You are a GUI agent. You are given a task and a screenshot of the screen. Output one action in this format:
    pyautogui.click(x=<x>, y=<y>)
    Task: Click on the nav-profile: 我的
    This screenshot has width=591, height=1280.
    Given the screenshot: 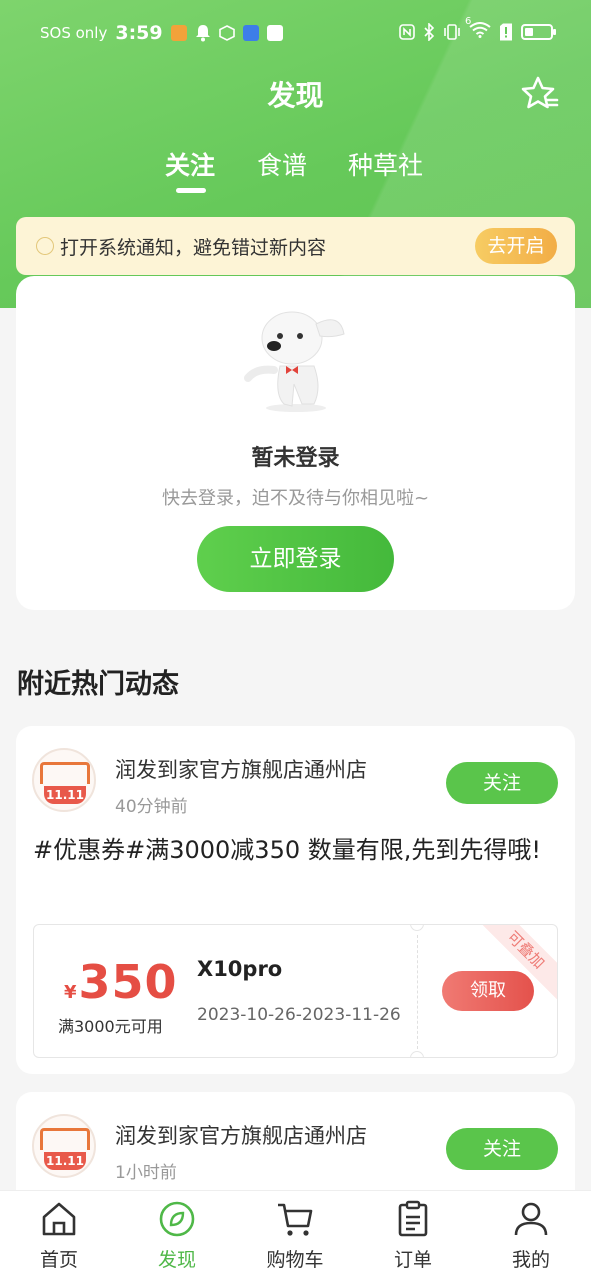 What is the action you would take?
    pyautogui.click(x=531, y=1235)
    